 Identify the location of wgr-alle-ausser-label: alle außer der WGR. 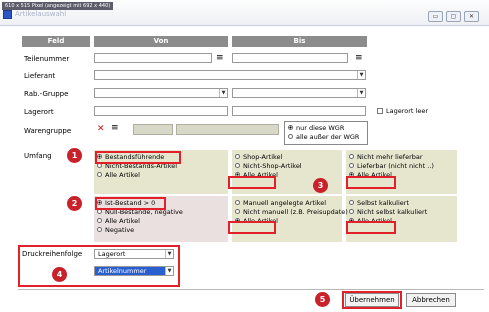
(328, 137).